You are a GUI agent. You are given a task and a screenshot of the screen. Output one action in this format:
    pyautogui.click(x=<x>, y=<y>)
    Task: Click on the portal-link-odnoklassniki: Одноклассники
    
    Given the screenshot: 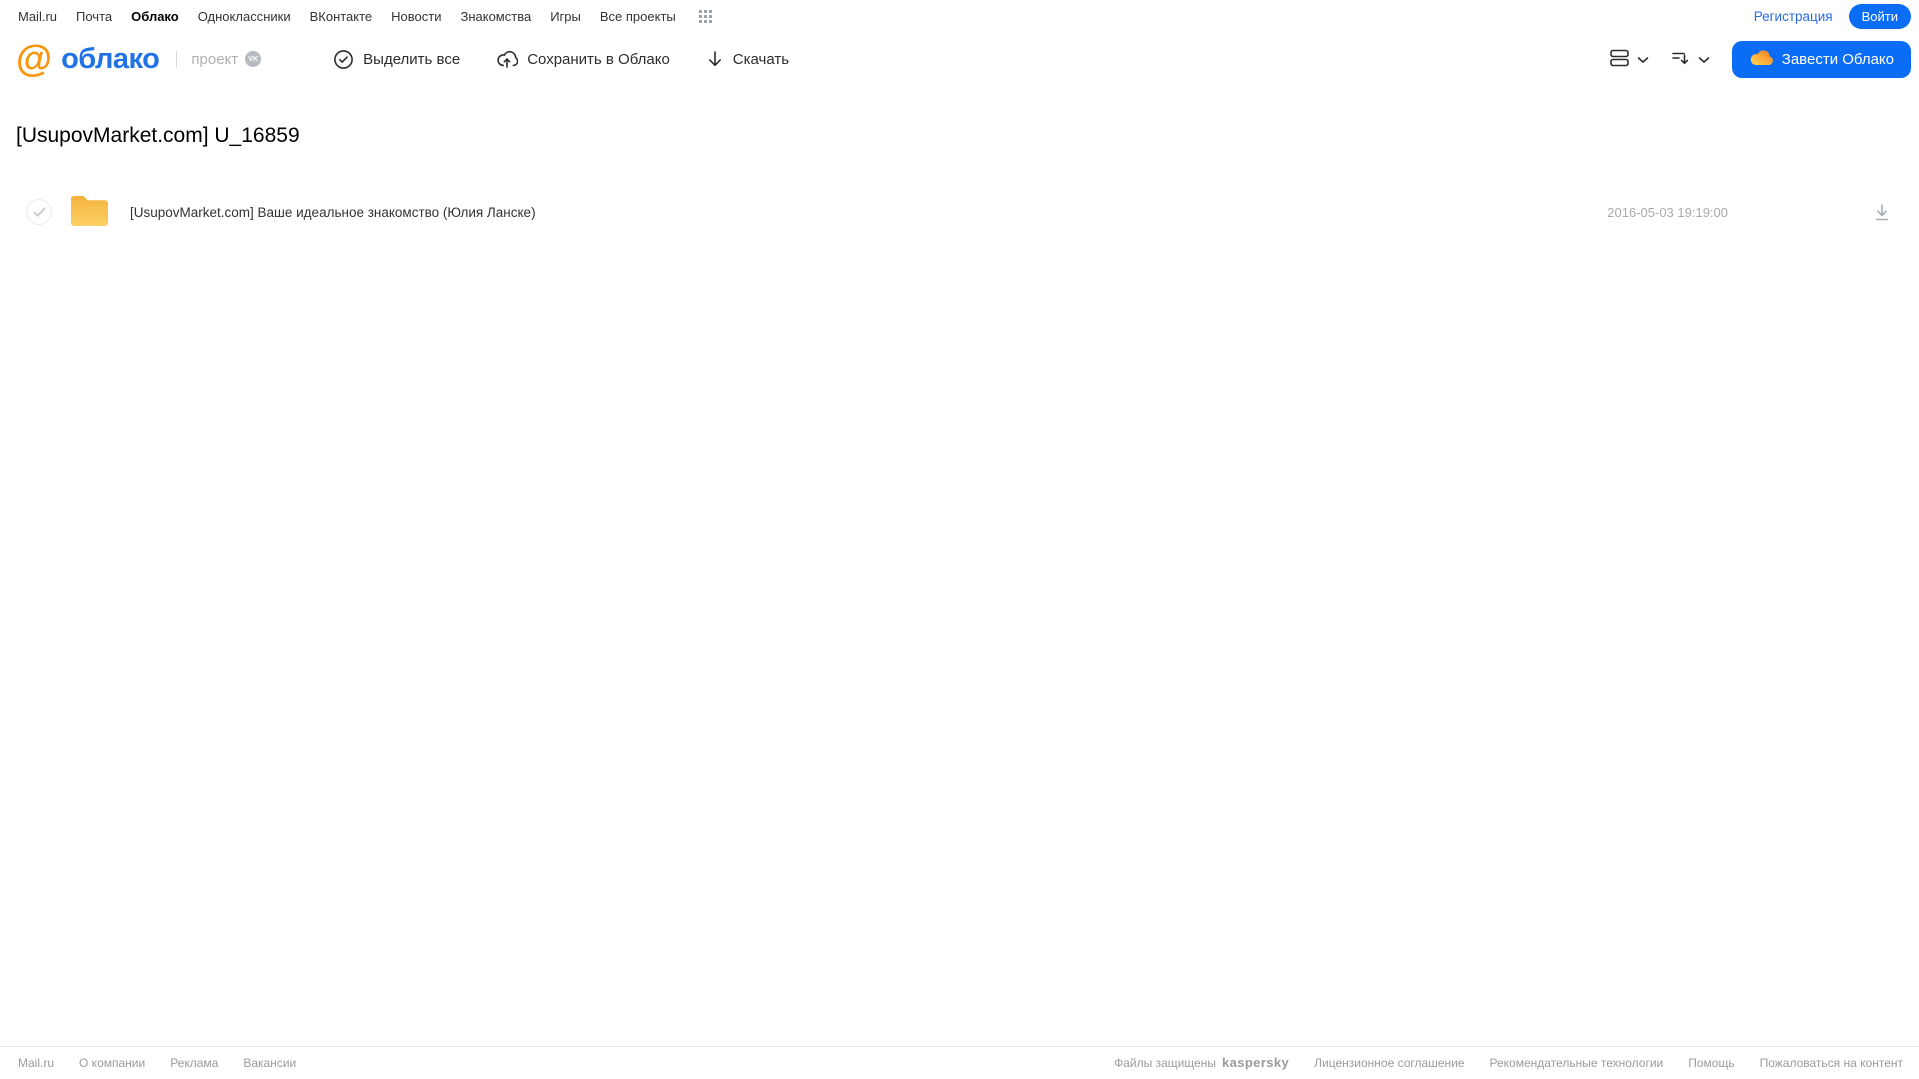 What is the action you would take?
    pyautogui.click(x=244, y=16)
    